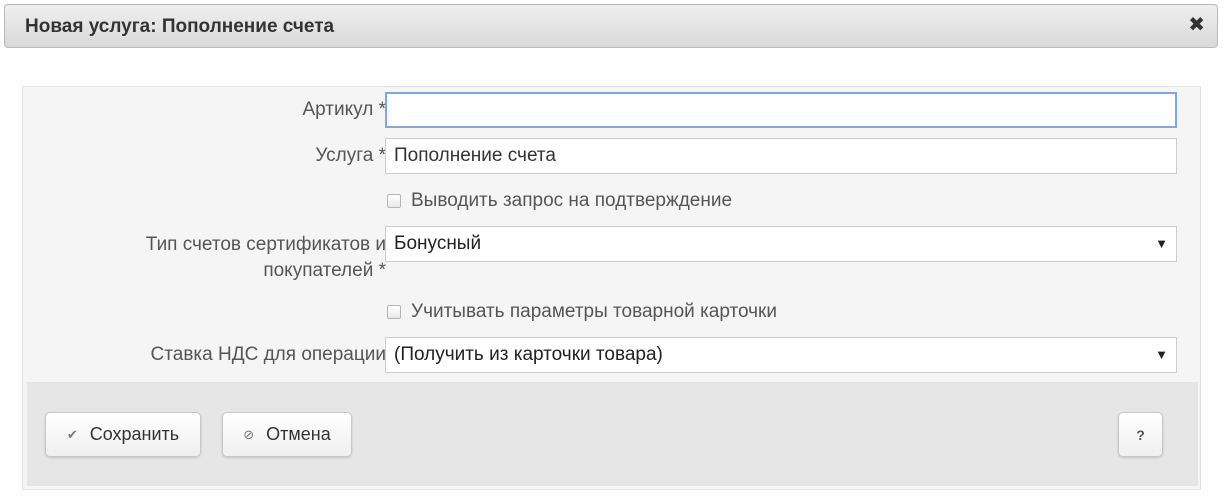 This screenshot has width=1223, height=502. What do you see at coordinates (72, 434) in the screenshot?
I see `check-icon: ✔` at bounding box center [72, 434].